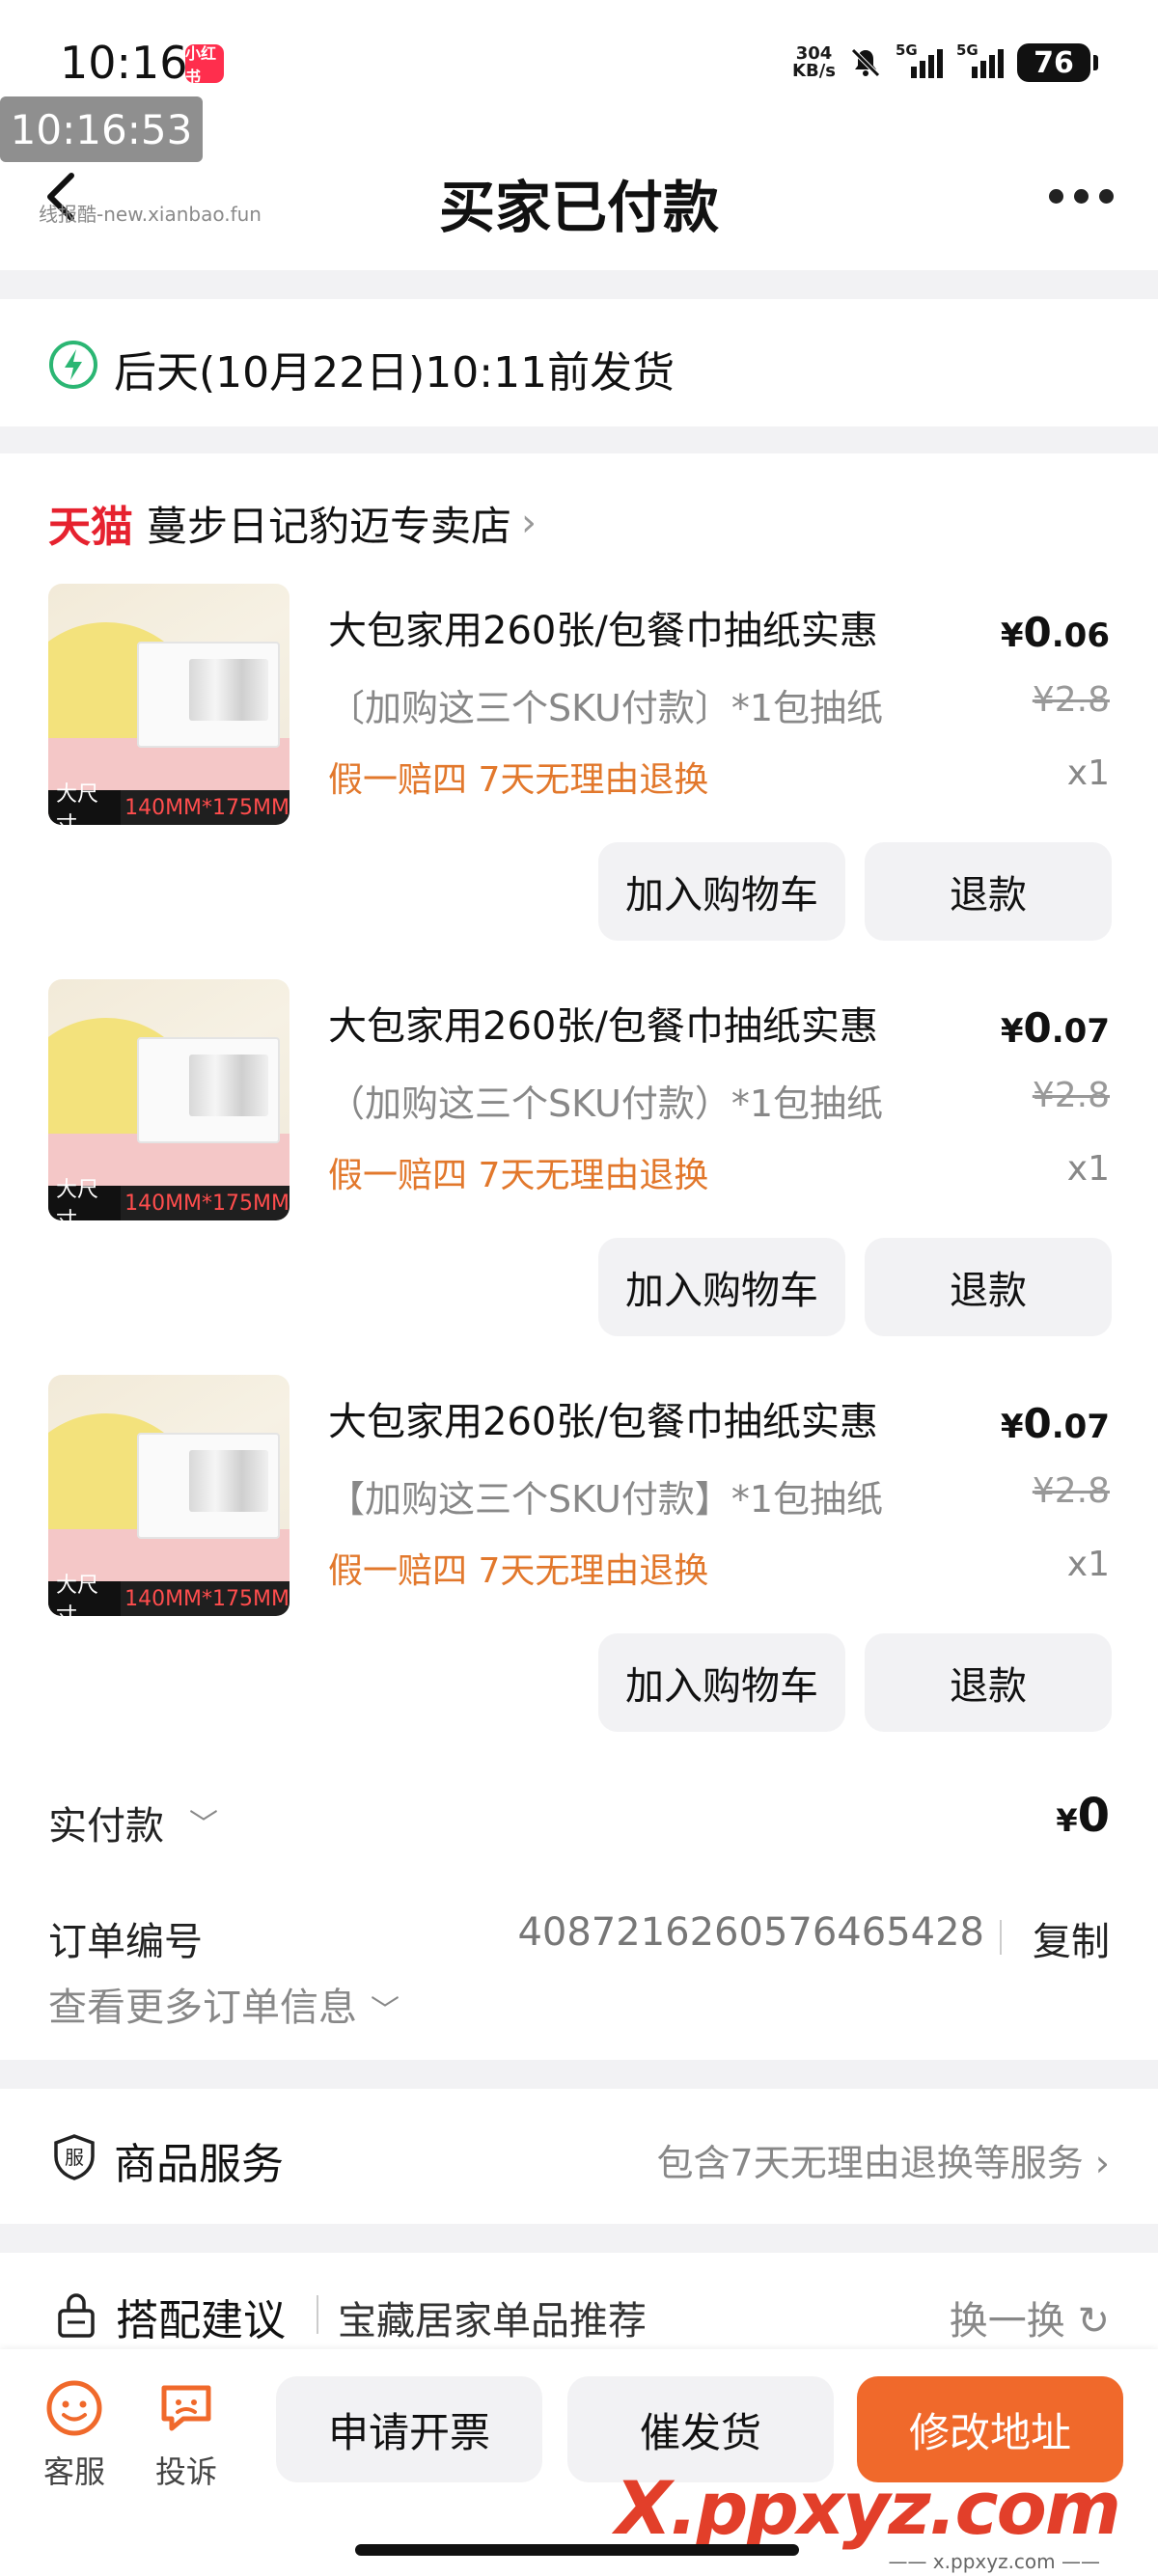 Image resolution: width=1158 pixels, height=2576 pixels. What do you see at coordinates (186, 2408) in the screenshot?
I see `complaint-icon` at bounding box center [186, 2408].